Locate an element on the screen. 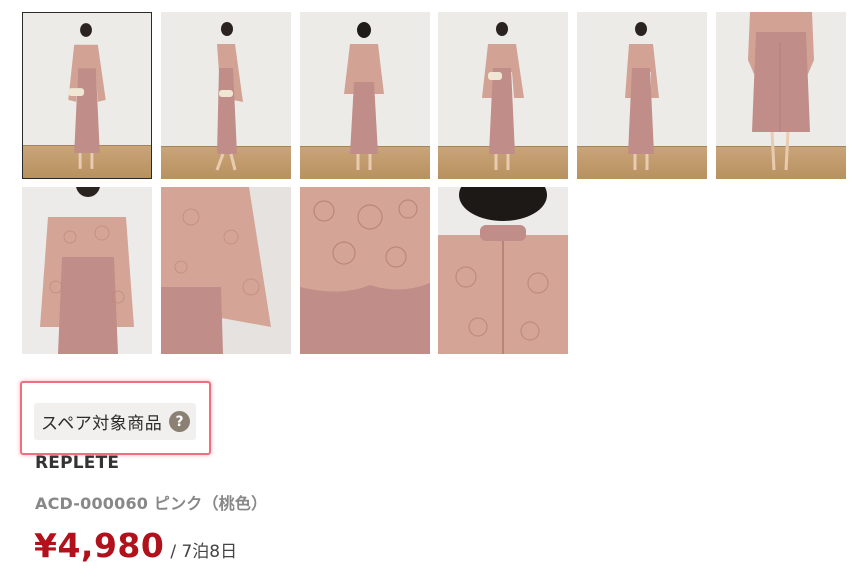 This screenshot has width=866, height=580. price-row: ¥4,980 / 7泊8日 is located at coordinates (135, 545).